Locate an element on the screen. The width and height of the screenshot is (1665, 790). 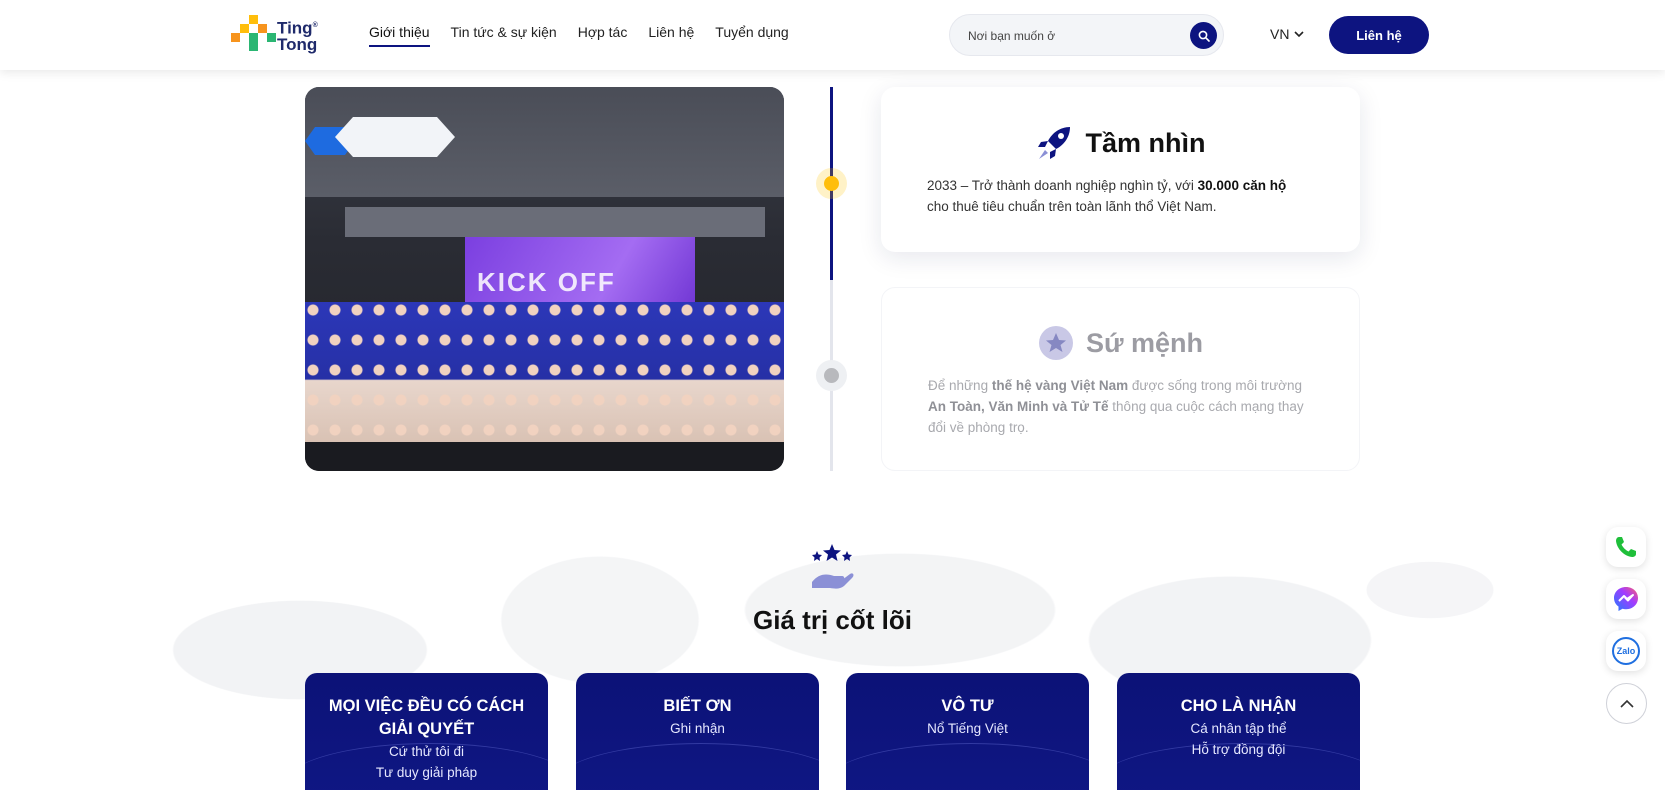
nav-gioi-thieu: Giới thiệu is located at coordinates (399, 35).